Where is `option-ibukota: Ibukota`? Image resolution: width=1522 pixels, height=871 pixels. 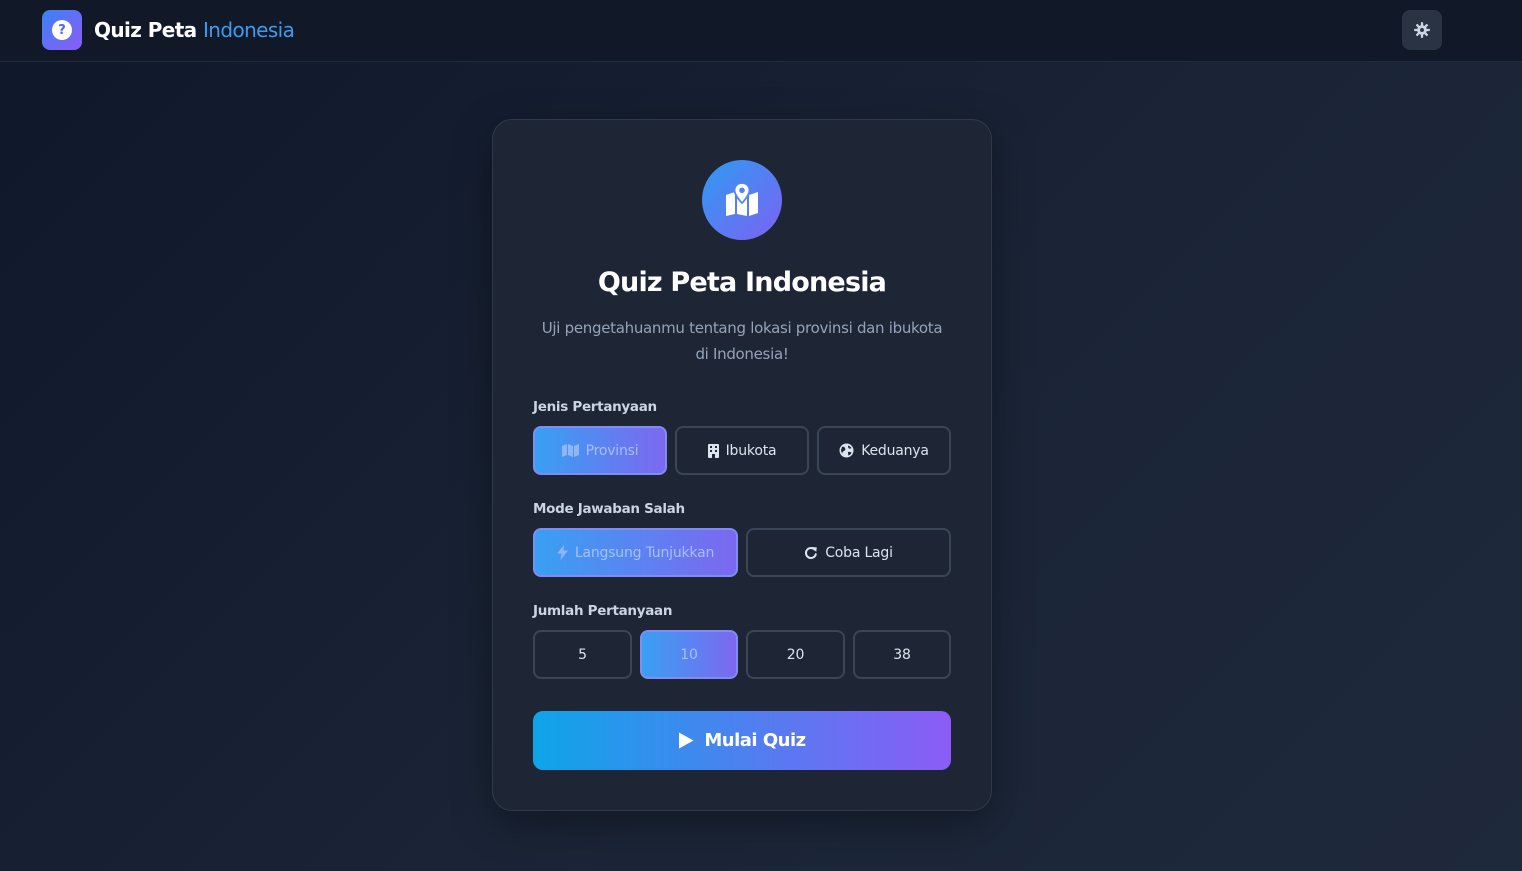 option-ibukota: Ibukota is located at coordinates (742, 450).